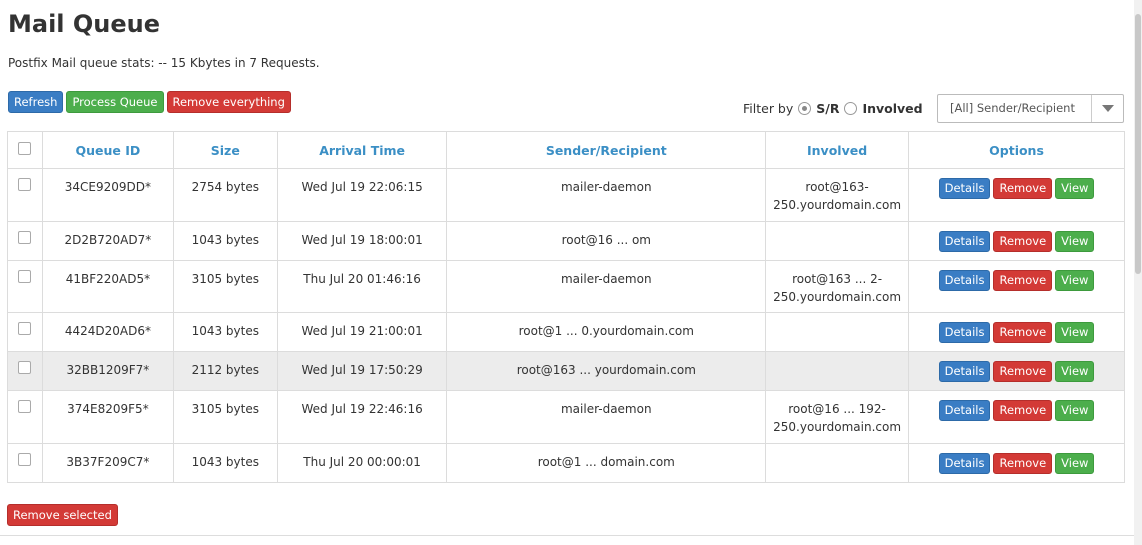 The height and width of the screenshot is (545, 1142). Describe the element at coordinates (107, 371) in the screenshot. I see `queue-id-cell: 32BB1209F7*` at that location.